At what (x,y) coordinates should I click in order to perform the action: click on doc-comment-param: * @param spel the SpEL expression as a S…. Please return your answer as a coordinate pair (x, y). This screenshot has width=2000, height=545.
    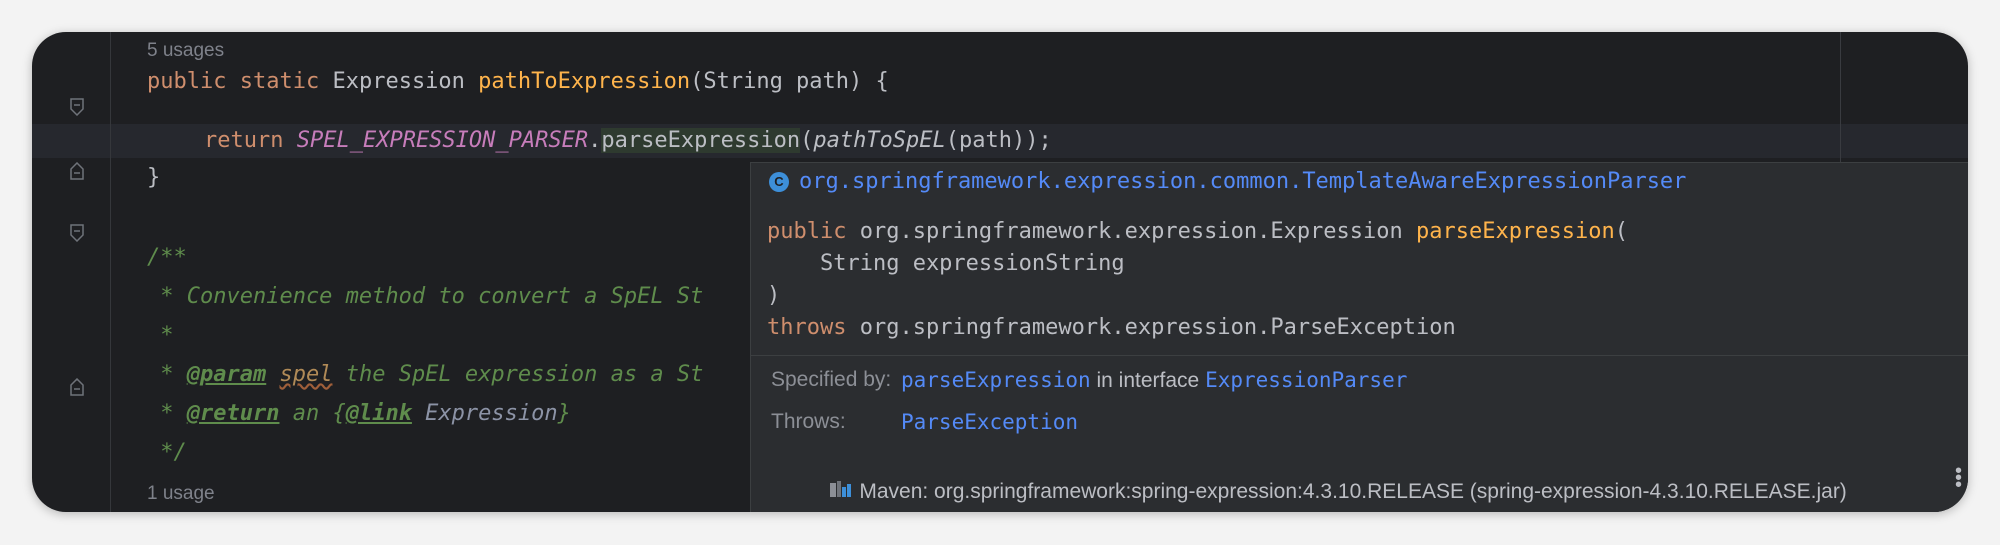
    Looking at the image, I should click on (425, 375).